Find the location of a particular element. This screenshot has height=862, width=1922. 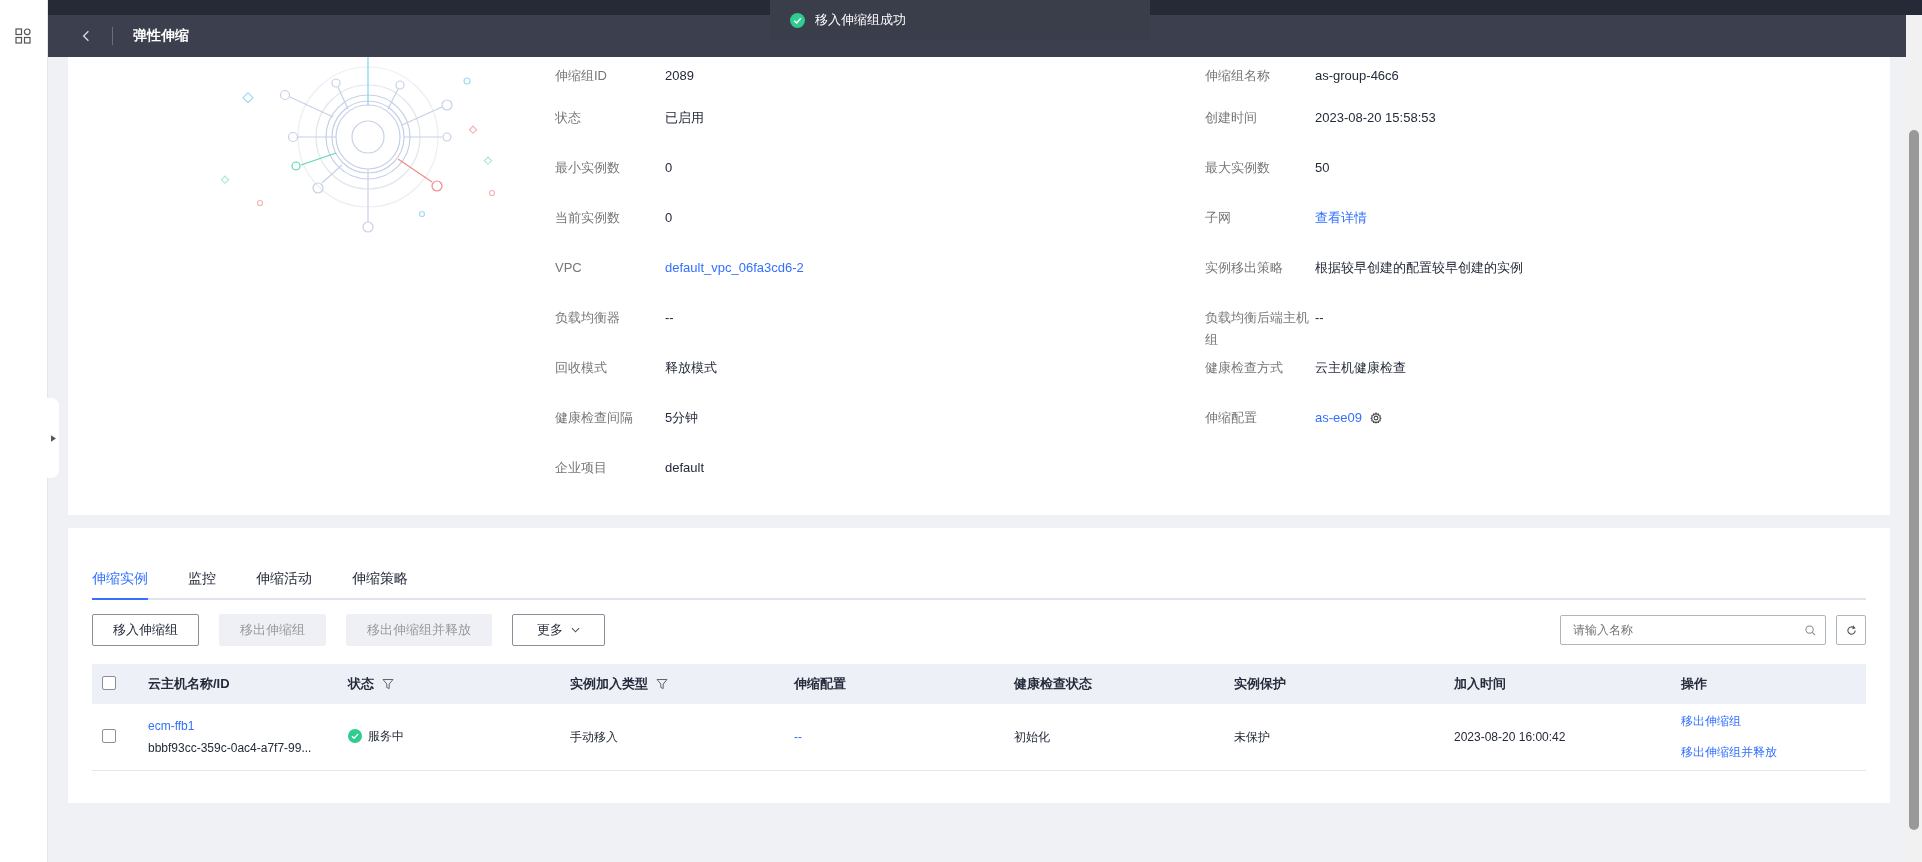

scrollbar is located at coordinates (1914, 438).